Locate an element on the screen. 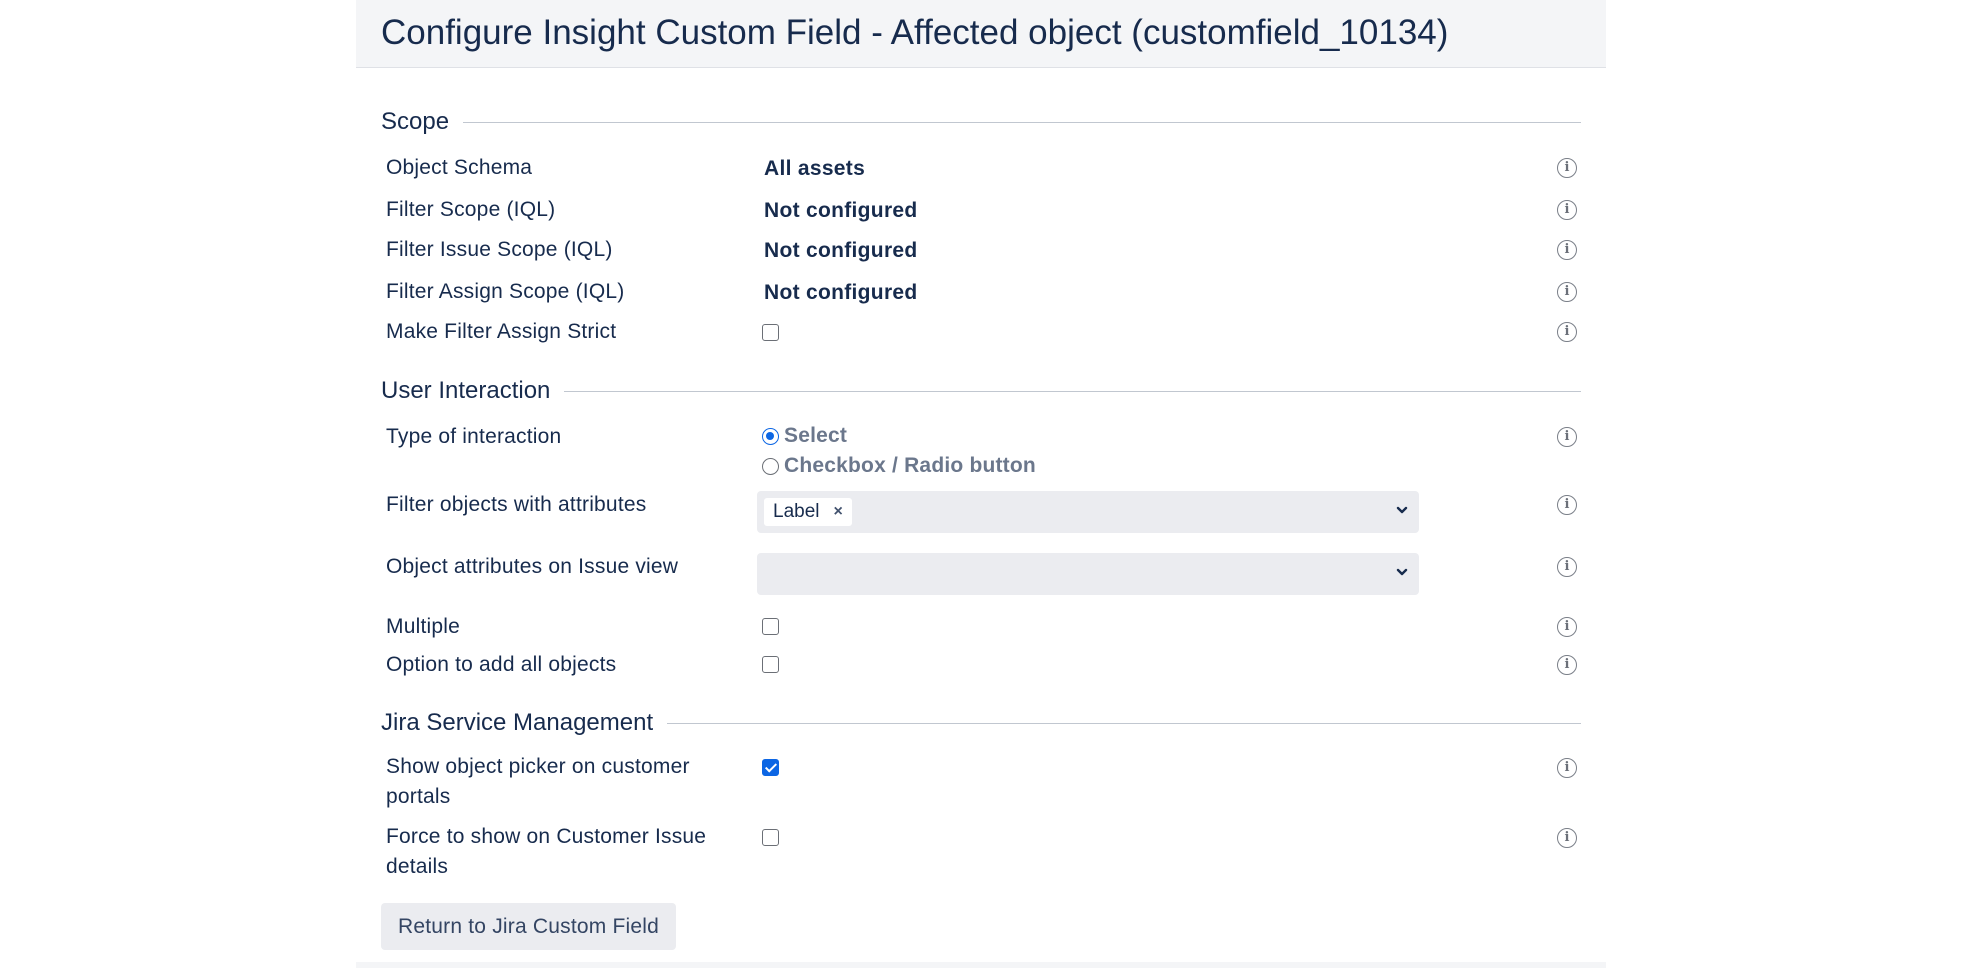  add-all-objects-checkbox is located at coordinates (770, 664).